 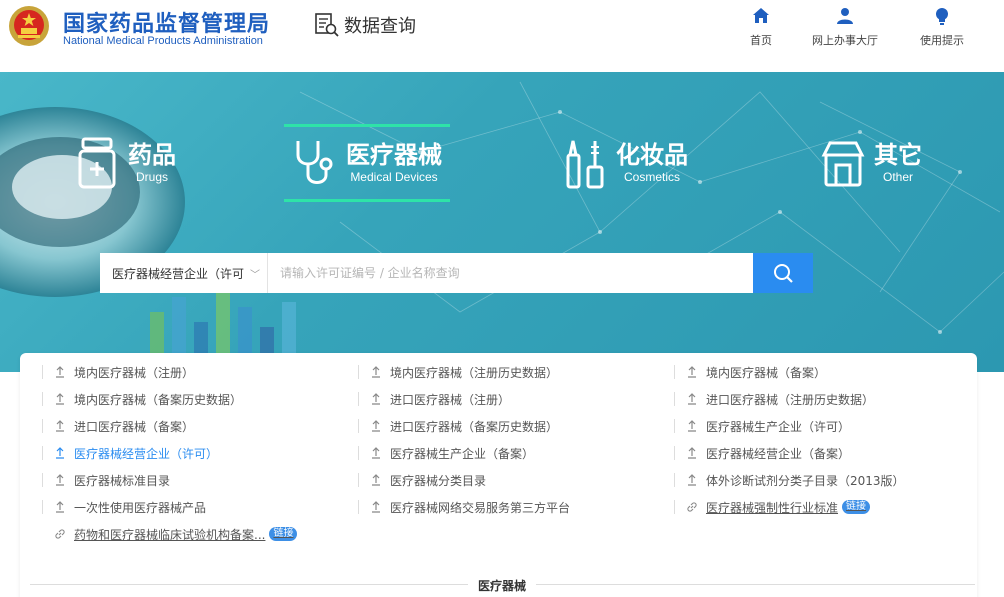 I want to click on category-cosmetics-cn: 化妆品, so click(x=652, y=155).